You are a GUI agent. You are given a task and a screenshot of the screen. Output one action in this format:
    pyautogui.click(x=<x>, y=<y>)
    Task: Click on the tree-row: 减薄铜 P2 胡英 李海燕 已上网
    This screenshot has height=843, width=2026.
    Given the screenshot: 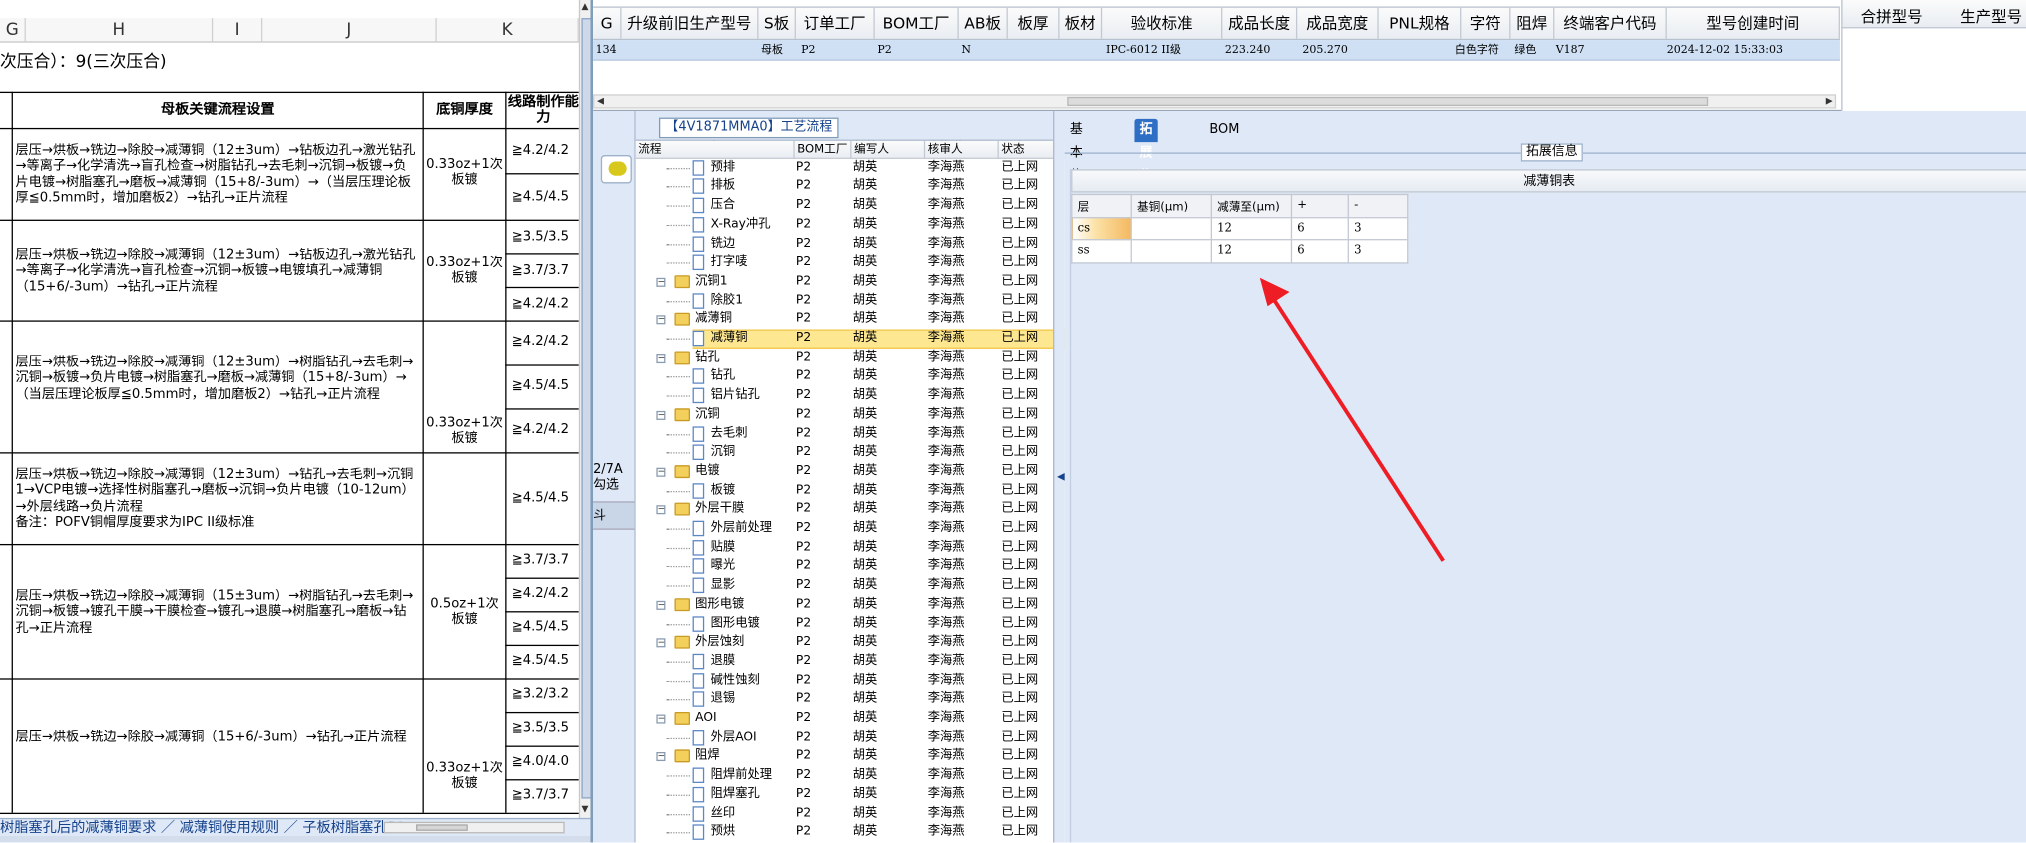 What is the action you would take?
    pyautogui.click(x=864, y=339)
    